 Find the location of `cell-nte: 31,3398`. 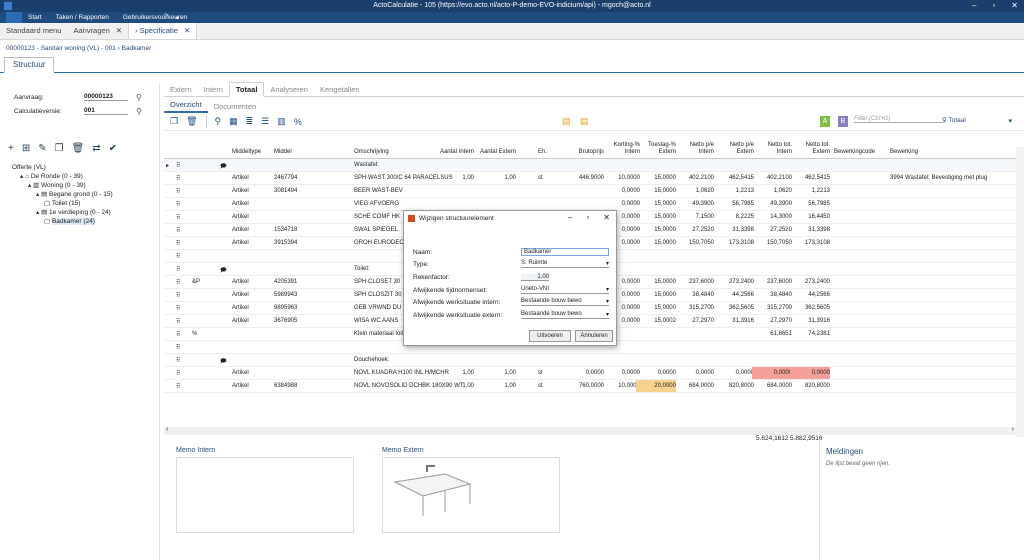

cell-nte: 31,3398 is located at coordinates (810, 230).